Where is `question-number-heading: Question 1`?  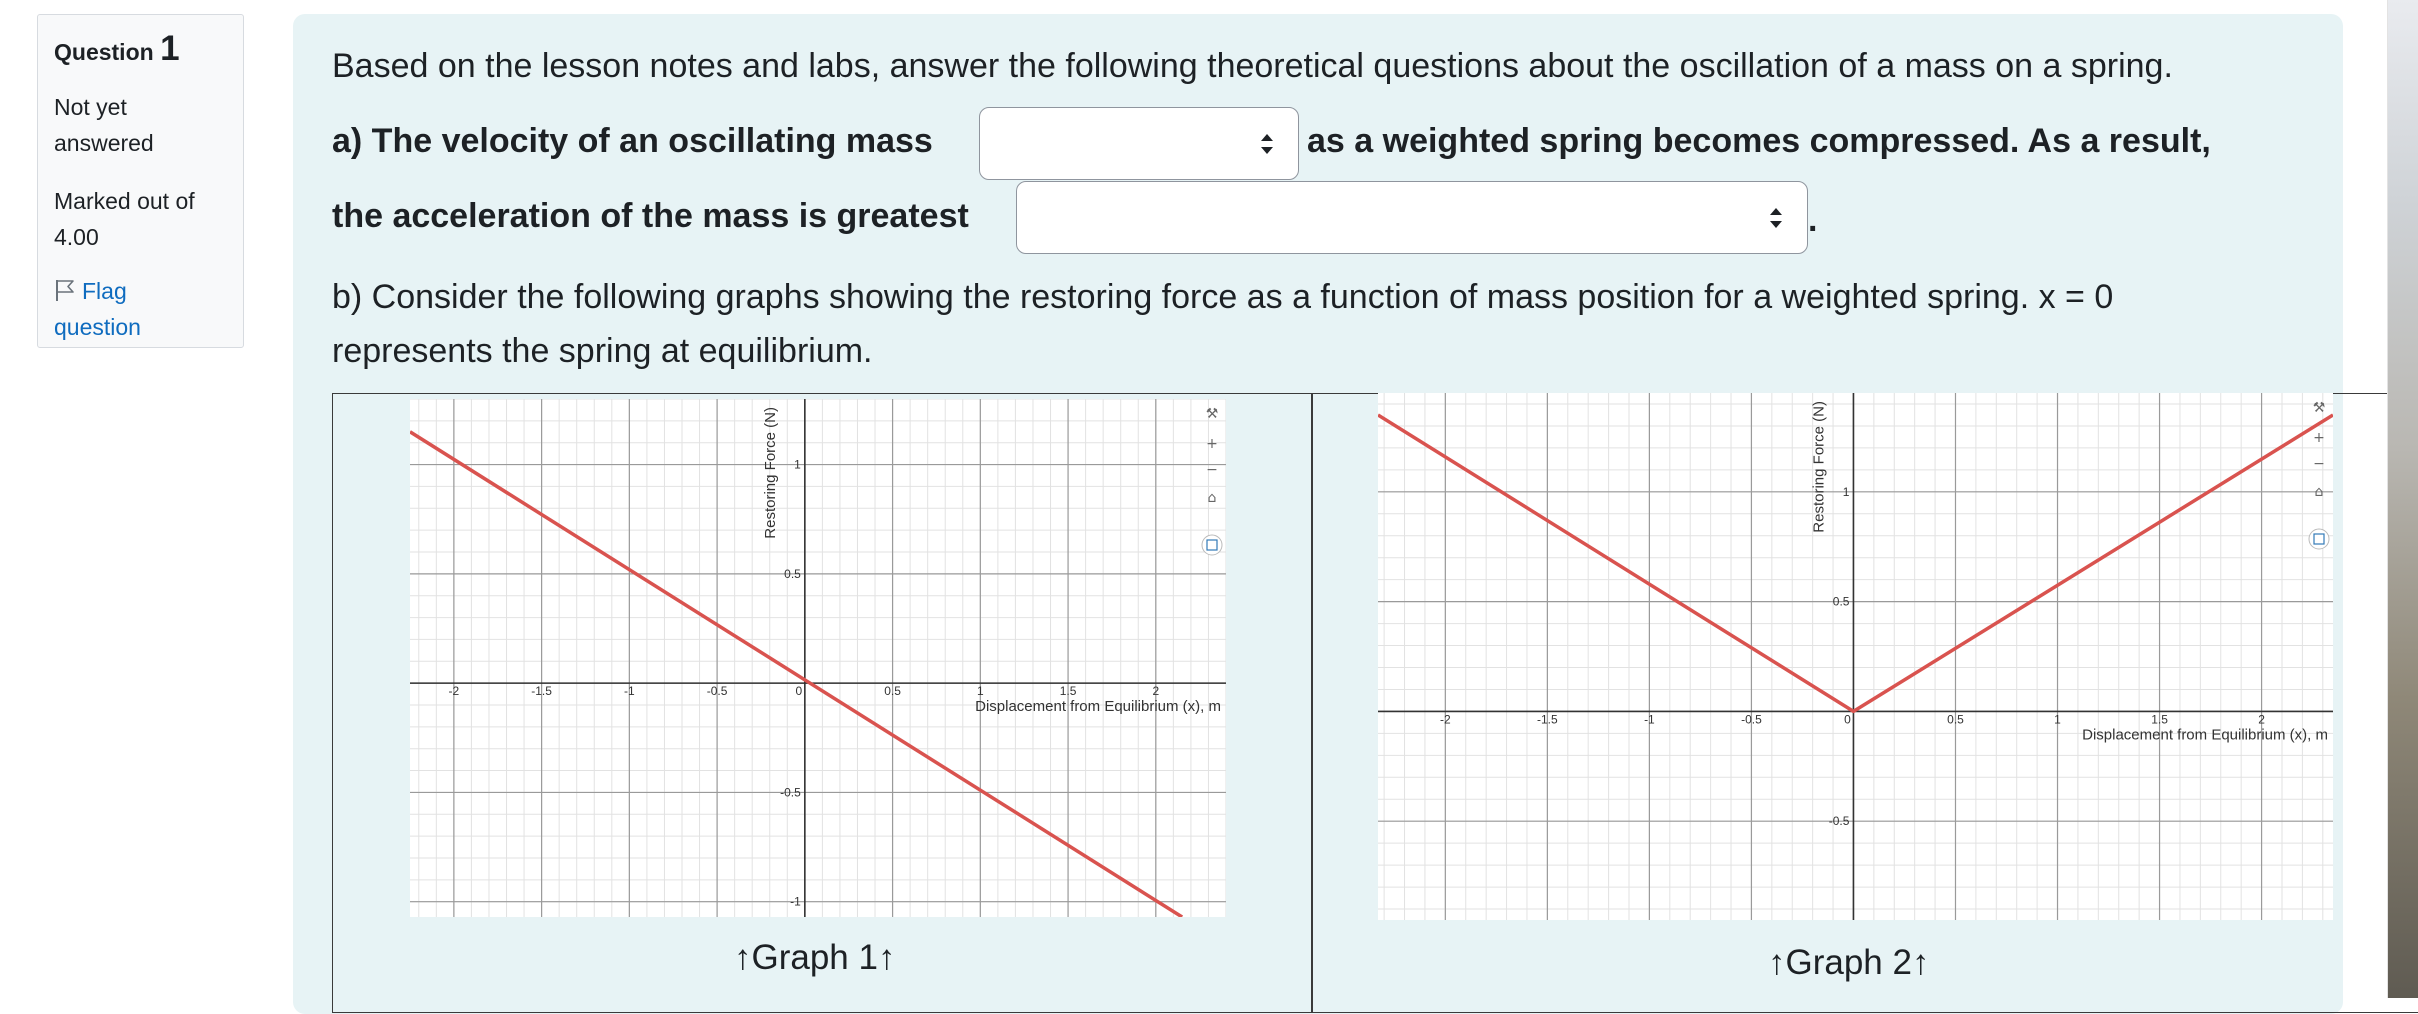
question-number-heading: Question 1 is located at coordinates (140, 49).